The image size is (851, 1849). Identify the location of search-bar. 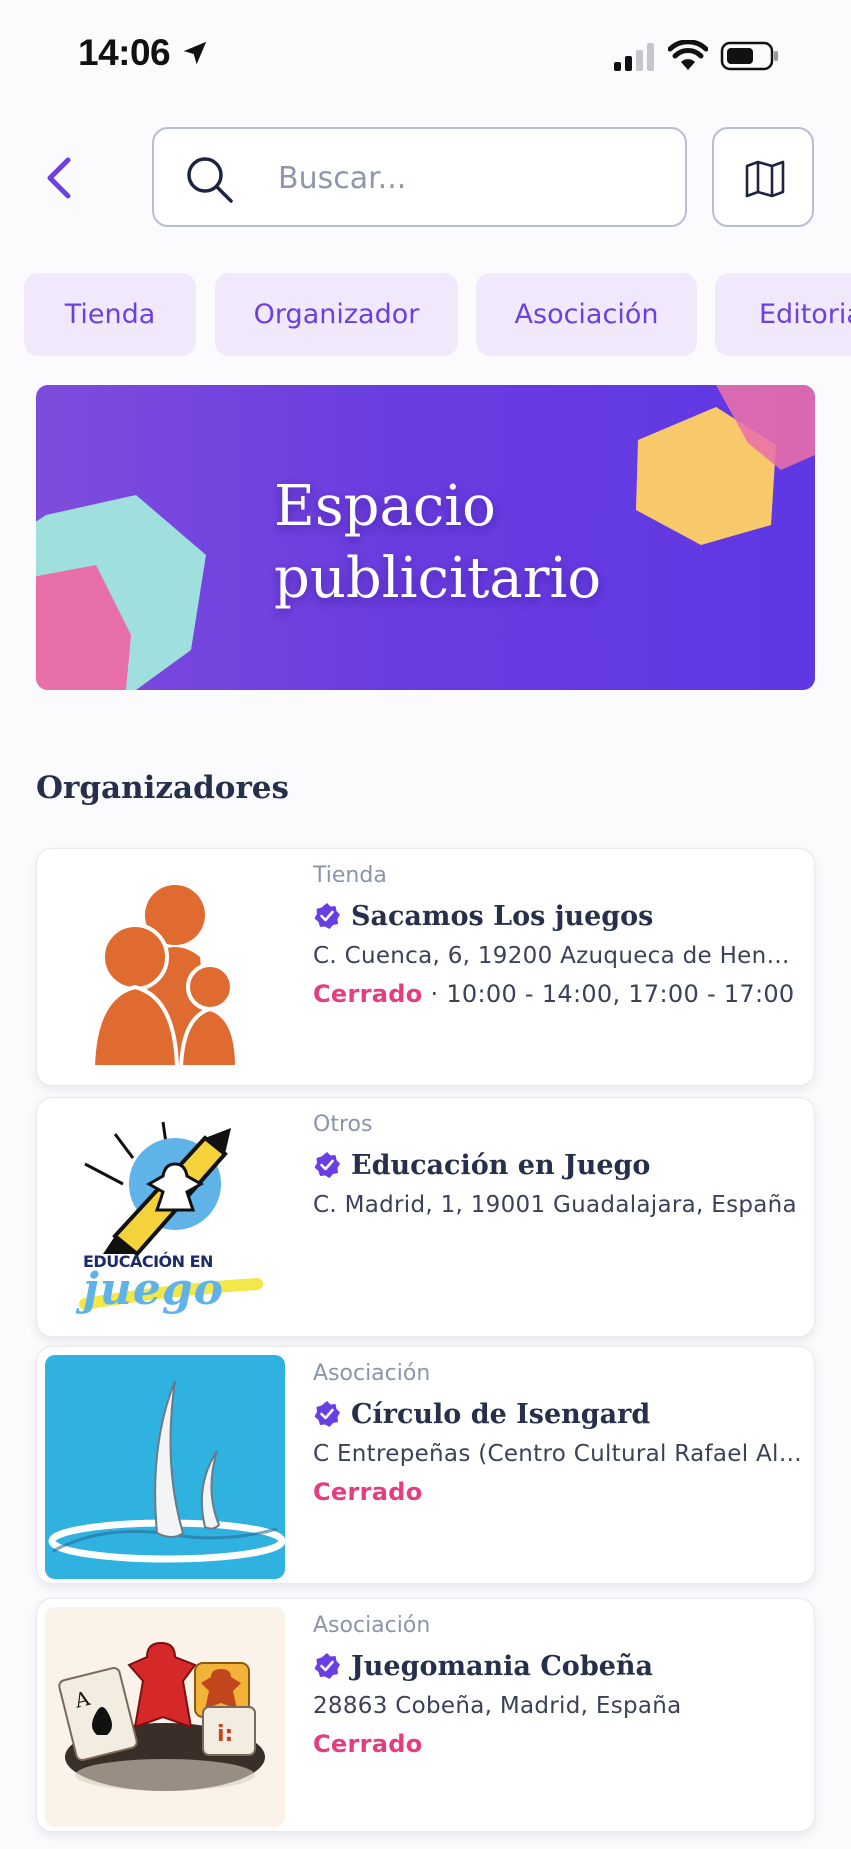
(419, 177).